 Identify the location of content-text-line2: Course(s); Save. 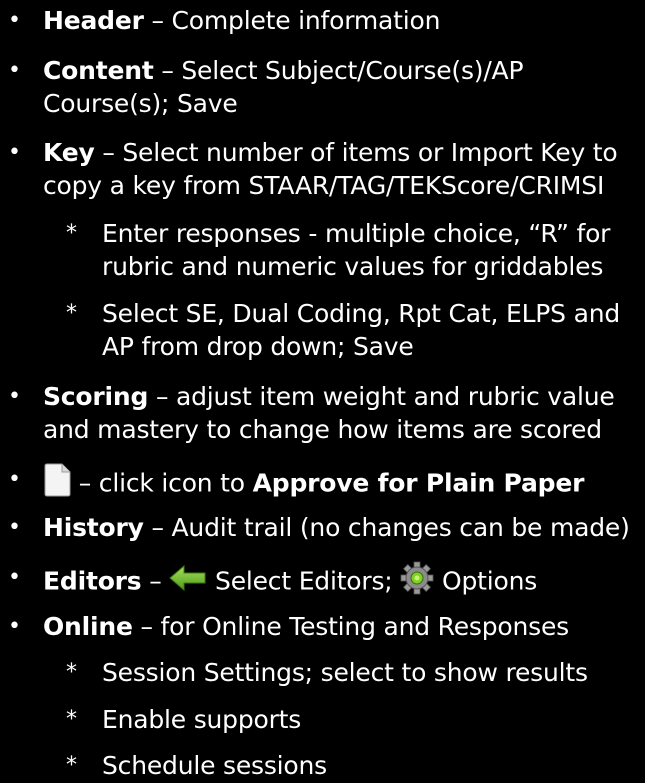
(140, 103).